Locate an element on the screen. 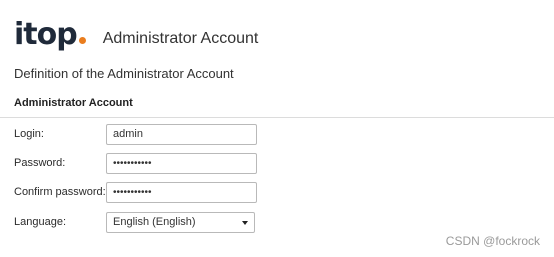 Image resolution: width=554 pixels, height=257 pixels. logo-text: itop is located at coordinates (46, 34).